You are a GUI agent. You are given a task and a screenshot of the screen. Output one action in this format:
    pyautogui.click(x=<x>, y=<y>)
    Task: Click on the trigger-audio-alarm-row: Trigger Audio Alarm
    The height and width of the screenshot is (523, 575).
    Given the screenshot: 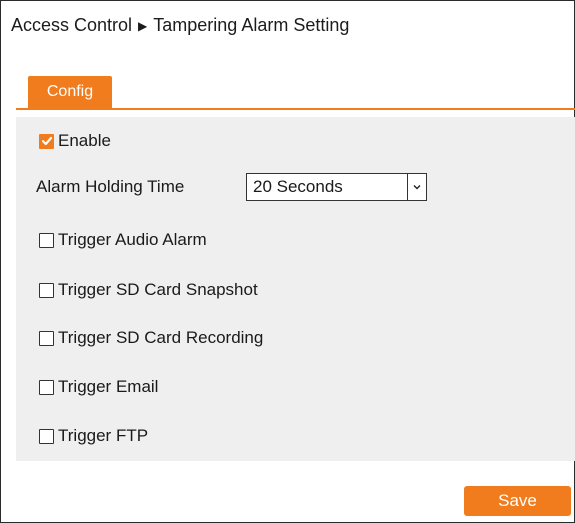 What is the action you would take?
    pyautogui.click(x=123, y=240)
    